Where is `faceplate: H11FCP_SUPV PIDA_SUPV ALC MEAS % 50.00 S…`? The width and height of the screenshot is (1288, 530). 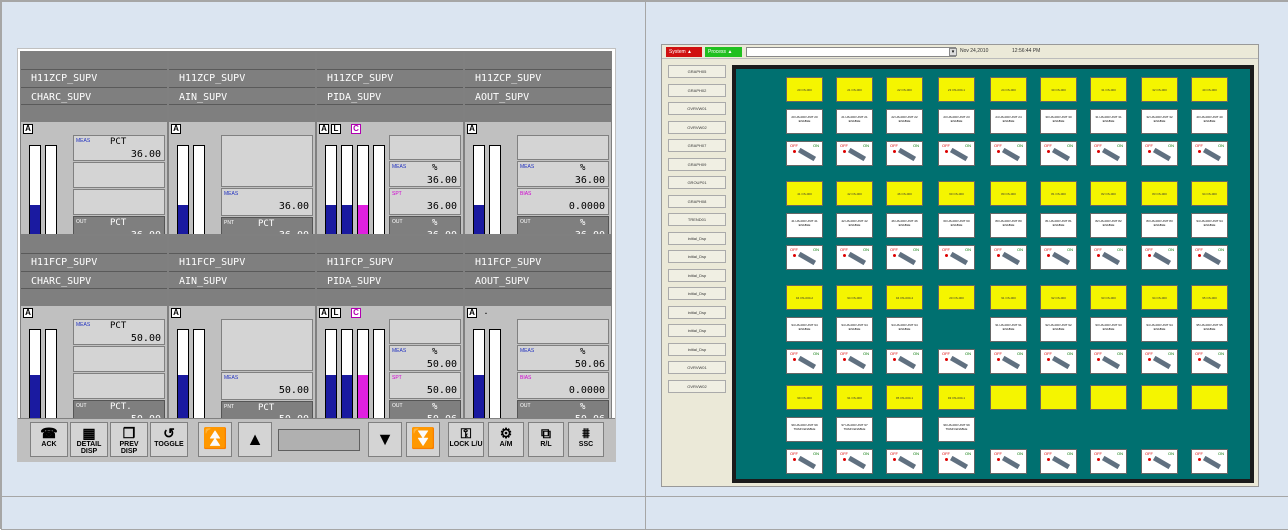 faceplate: H11FCP_SUPV PIDA_SUPV ALC MEAS % 50.00 S… is located at coordinates (390, 327).